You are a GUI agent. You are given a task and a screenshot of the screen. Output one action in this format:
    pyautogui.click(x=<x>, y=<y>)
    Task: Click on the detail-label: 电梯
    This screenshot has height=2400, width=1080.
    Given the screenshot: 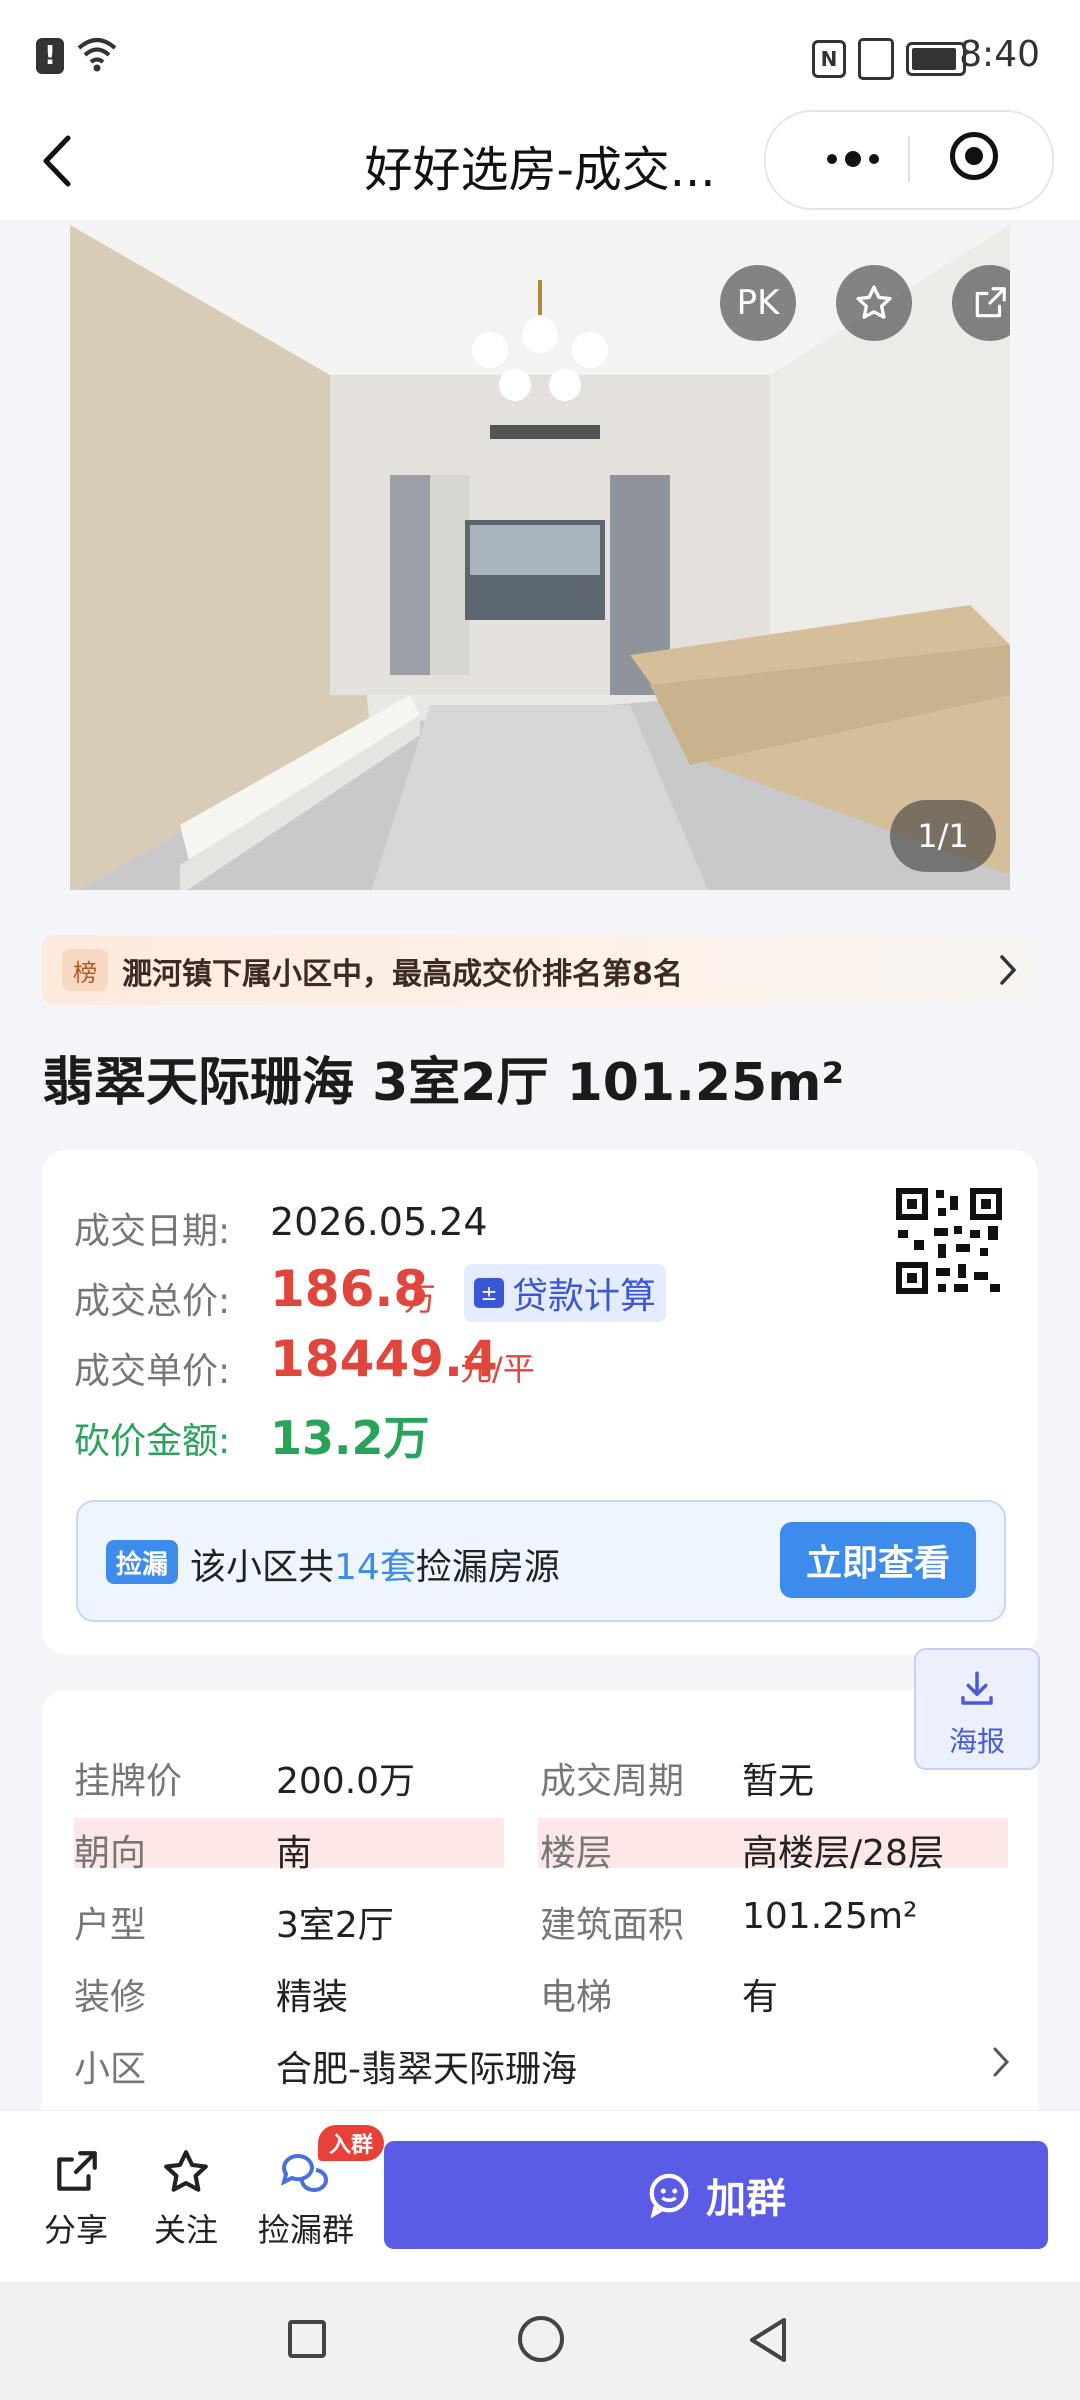 What is the action you would take?
    pyautogui.click(x=576, y=1997)
    